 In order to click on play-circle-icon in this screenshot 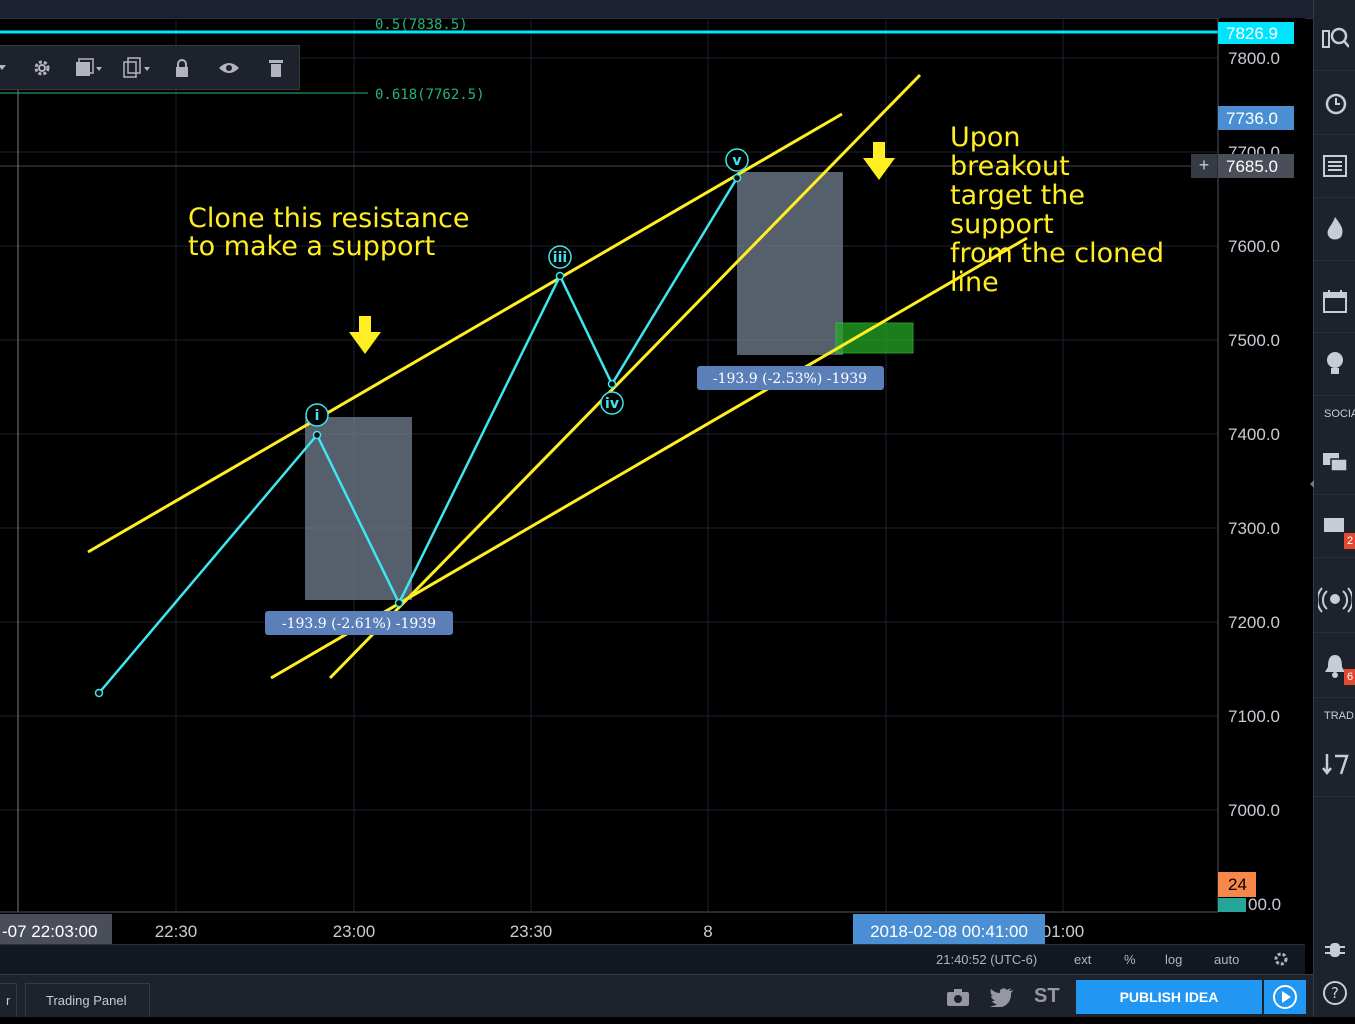, I will do `click(1285, 997)`.